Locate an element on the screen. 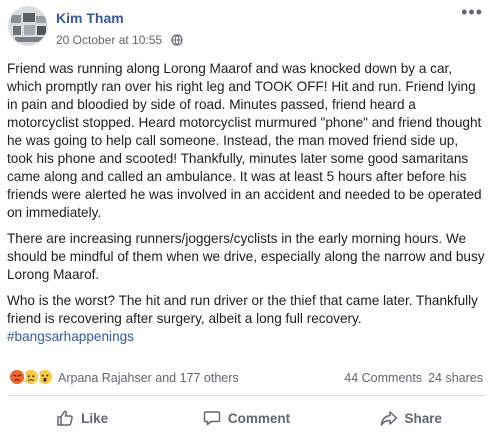 The width and height of the screenshot is (493, 437). globe-icon is located at coordinates (177, 41).